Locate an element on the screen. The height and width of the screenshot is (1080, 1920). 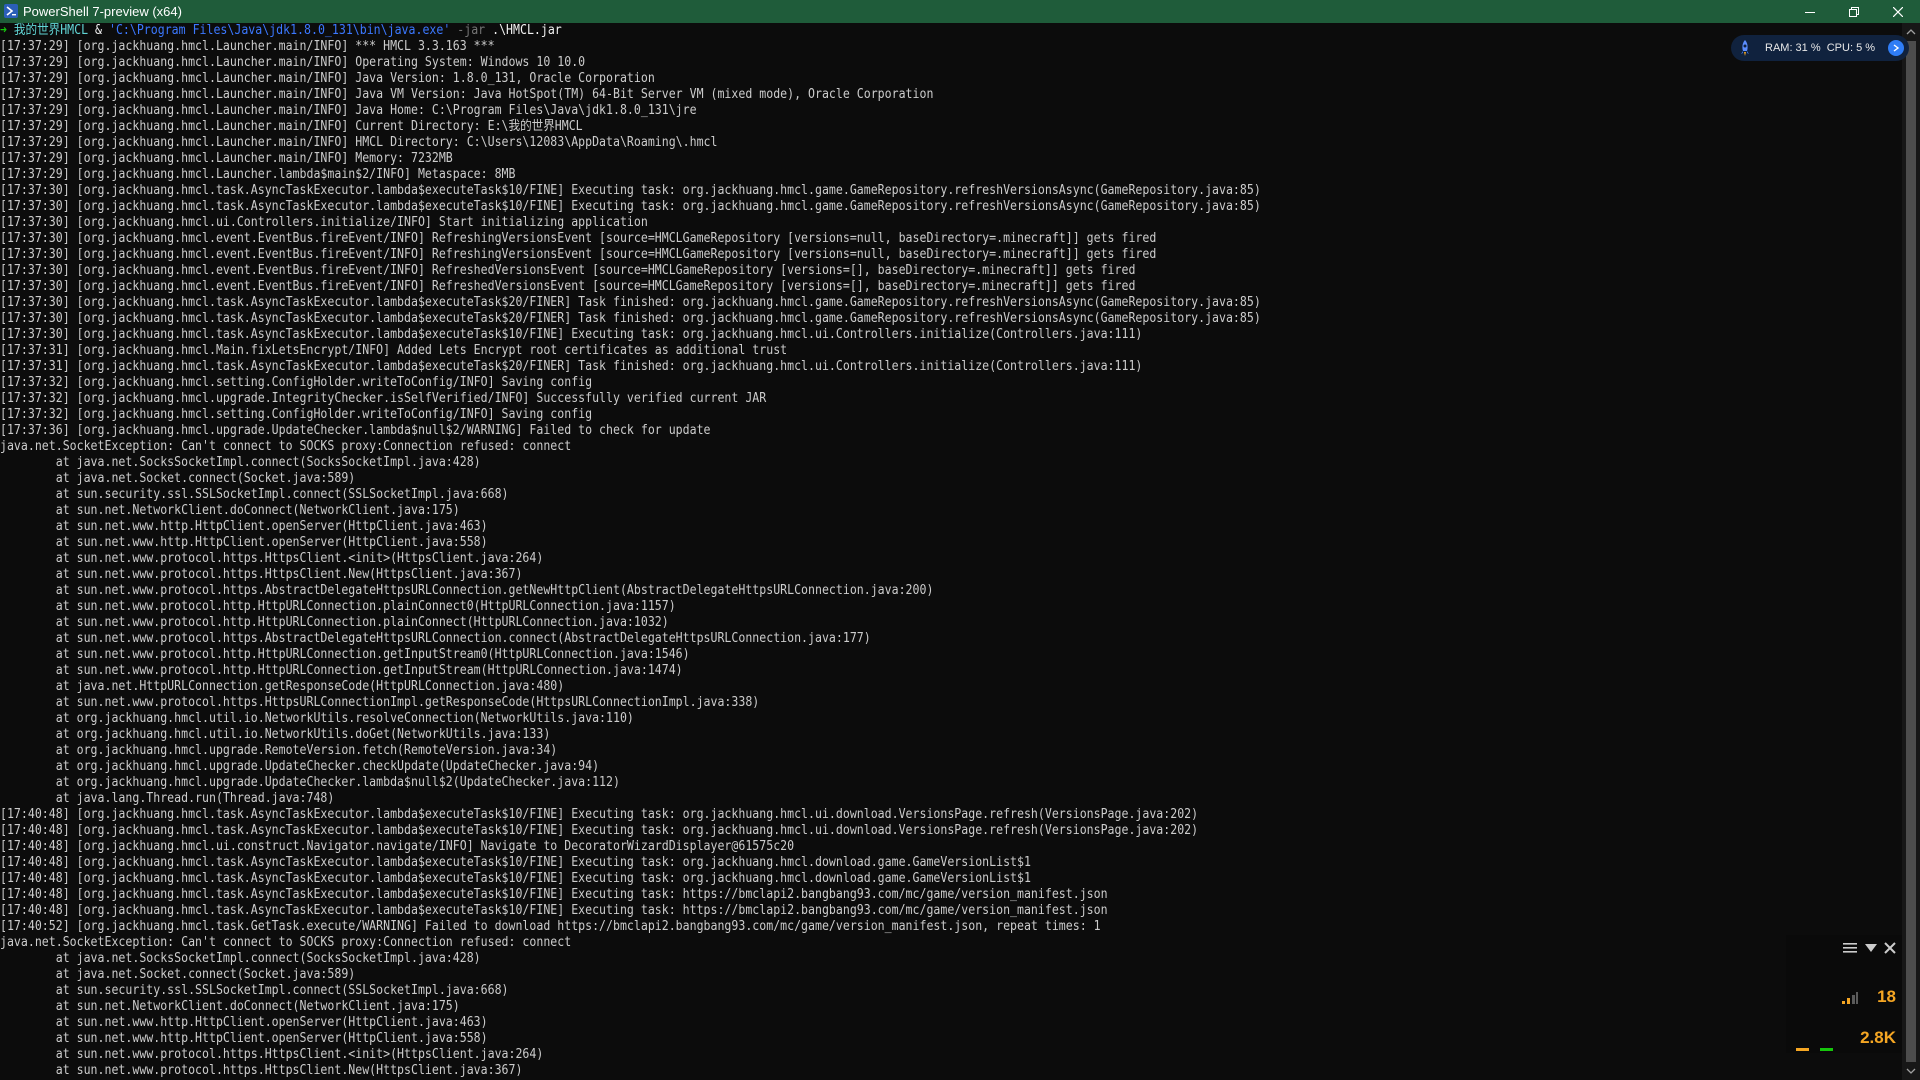
log-line: at java.lang.Thread.run(Thread.java:748) is located at coordinates (167, 798).